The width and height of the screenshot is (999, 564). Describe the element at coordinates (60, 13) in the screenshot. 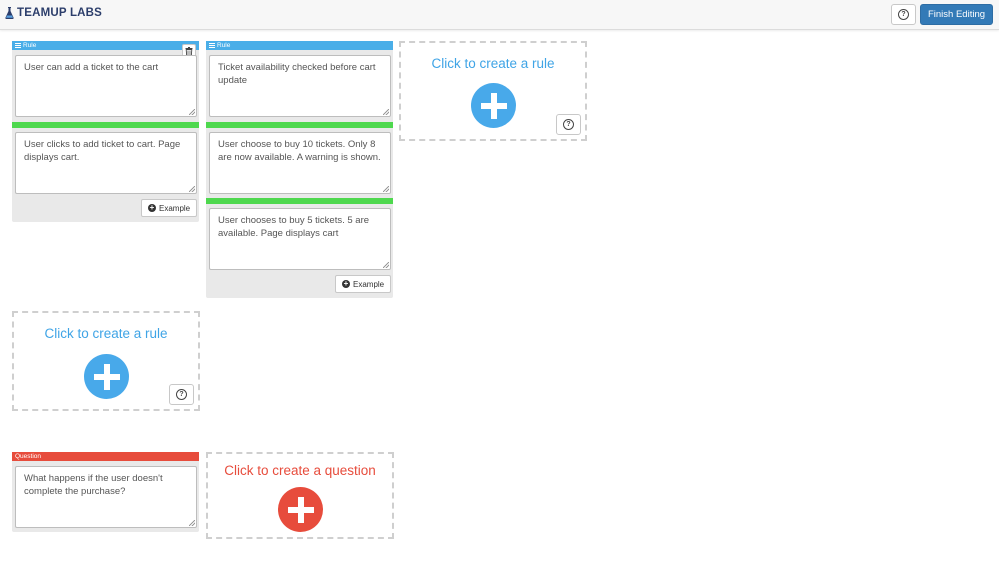

I see `brand-name: TEAMUP LABS` at that location.